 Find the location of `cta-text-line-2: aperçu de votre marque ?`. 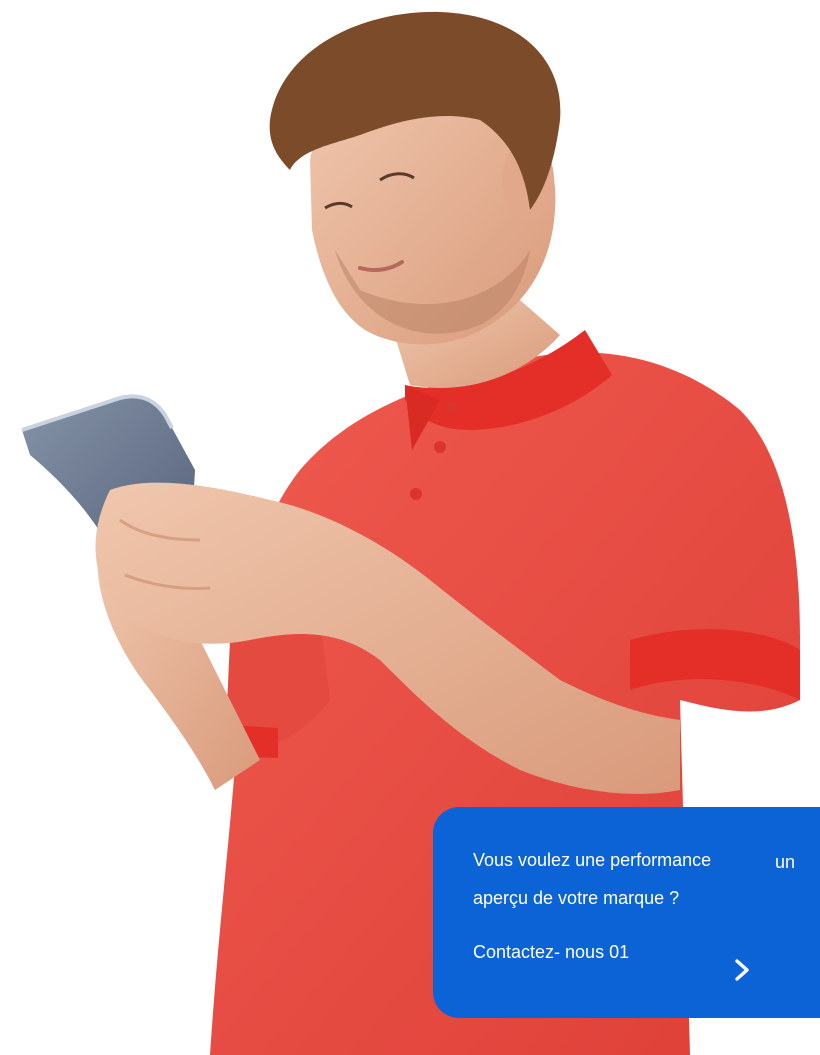

cta-text-line-2: aperçu de votre marque ? is located at coordinates (576, 898).